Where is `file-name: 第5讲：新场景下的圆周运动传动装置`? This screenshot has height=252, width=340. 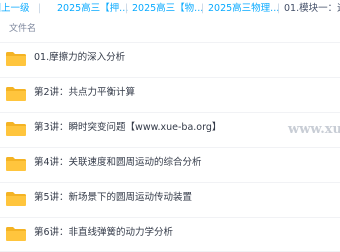 file-name: 第5讲：新场景下的圆周运动传动装置 is located at coordinates (113, 198).